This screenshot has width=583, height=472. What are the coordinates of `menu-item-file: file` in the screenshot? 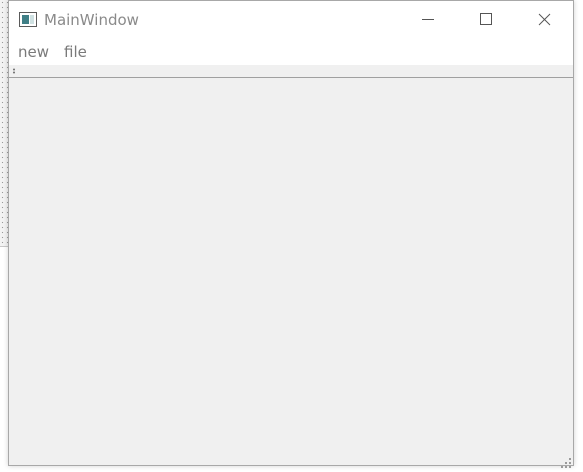 It's located at (75, 52).